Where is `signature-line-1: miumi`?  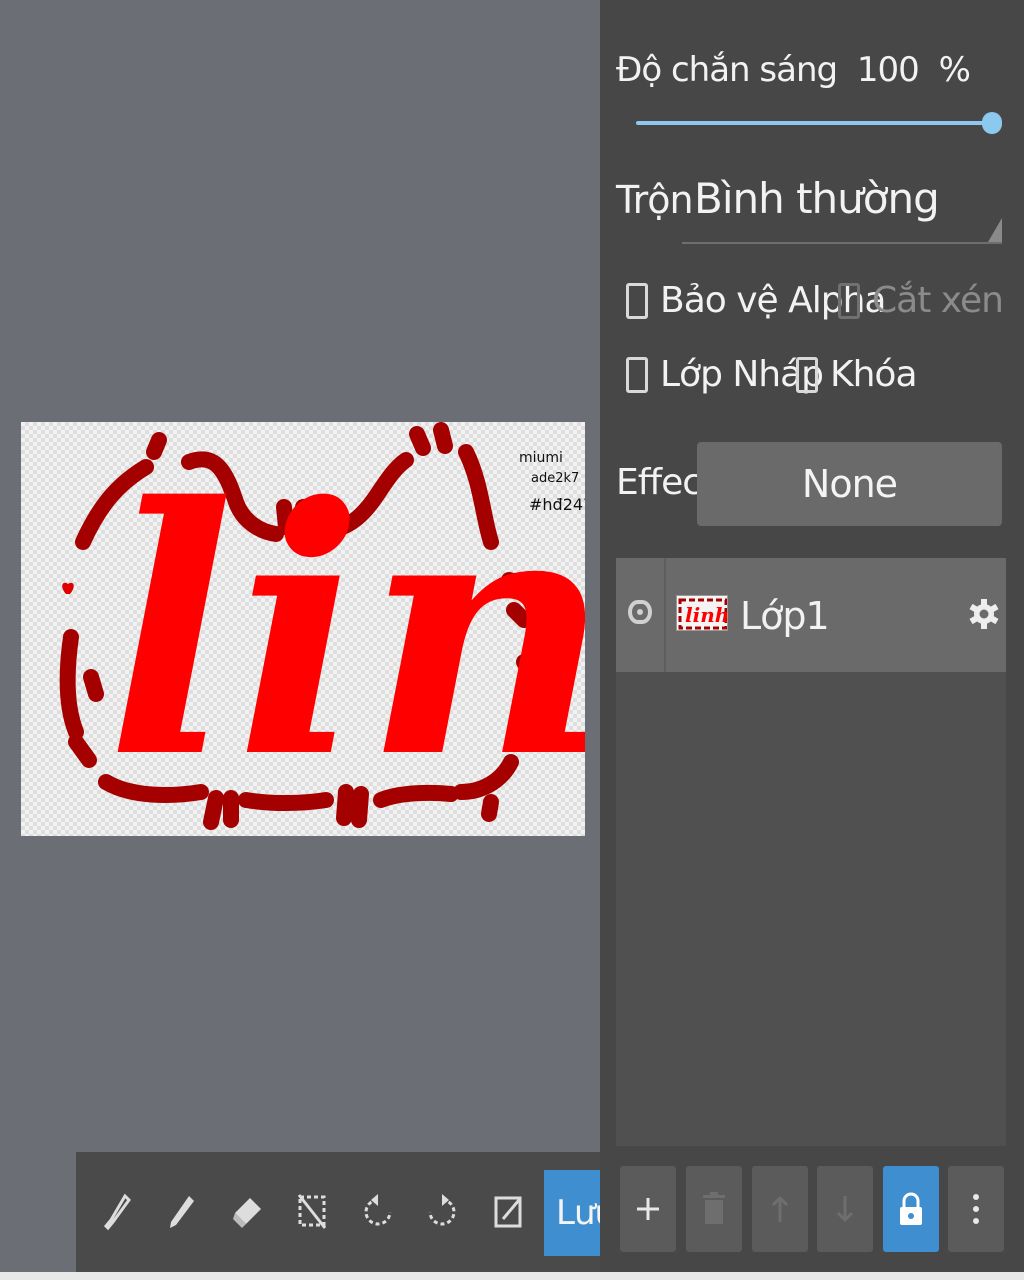 signature-line-1: miumi is located at coordinates (541, 458).